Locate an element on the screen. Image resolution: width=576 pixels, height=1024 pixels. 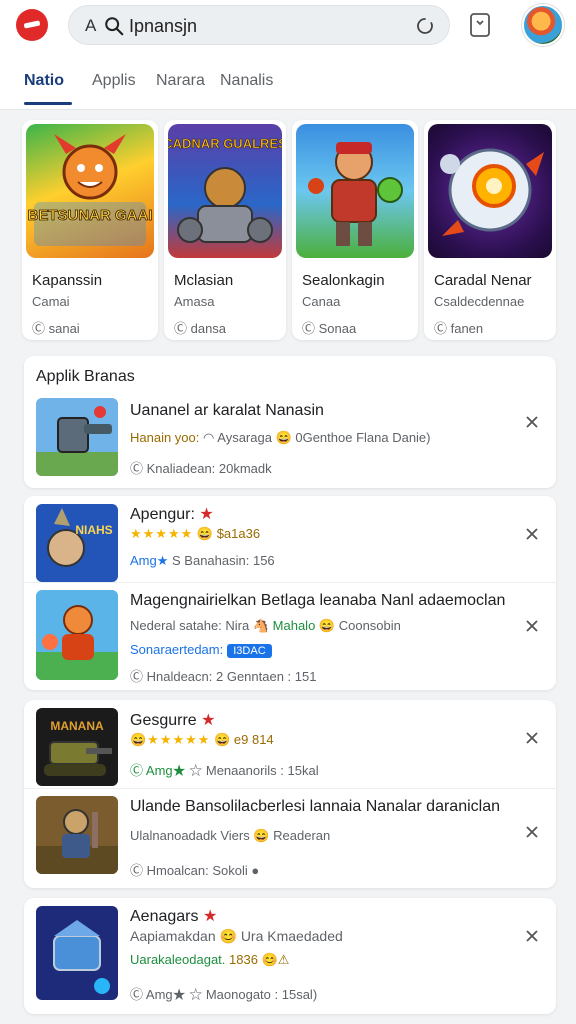
item-meta: Ⓒ Amg★ ☆ Maonogato : 15sal) is located at coordinates (224, 994).